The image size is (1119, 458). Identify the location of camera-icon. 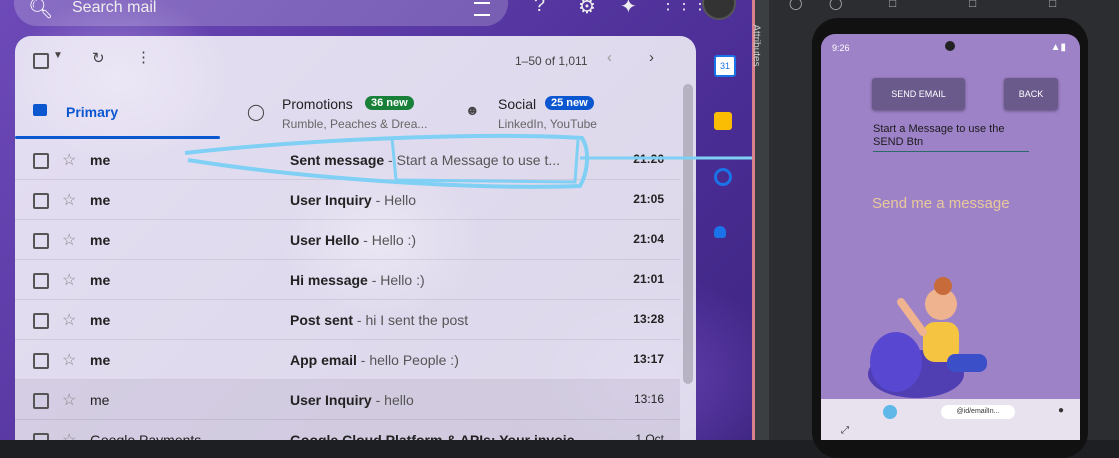
(950, 46).